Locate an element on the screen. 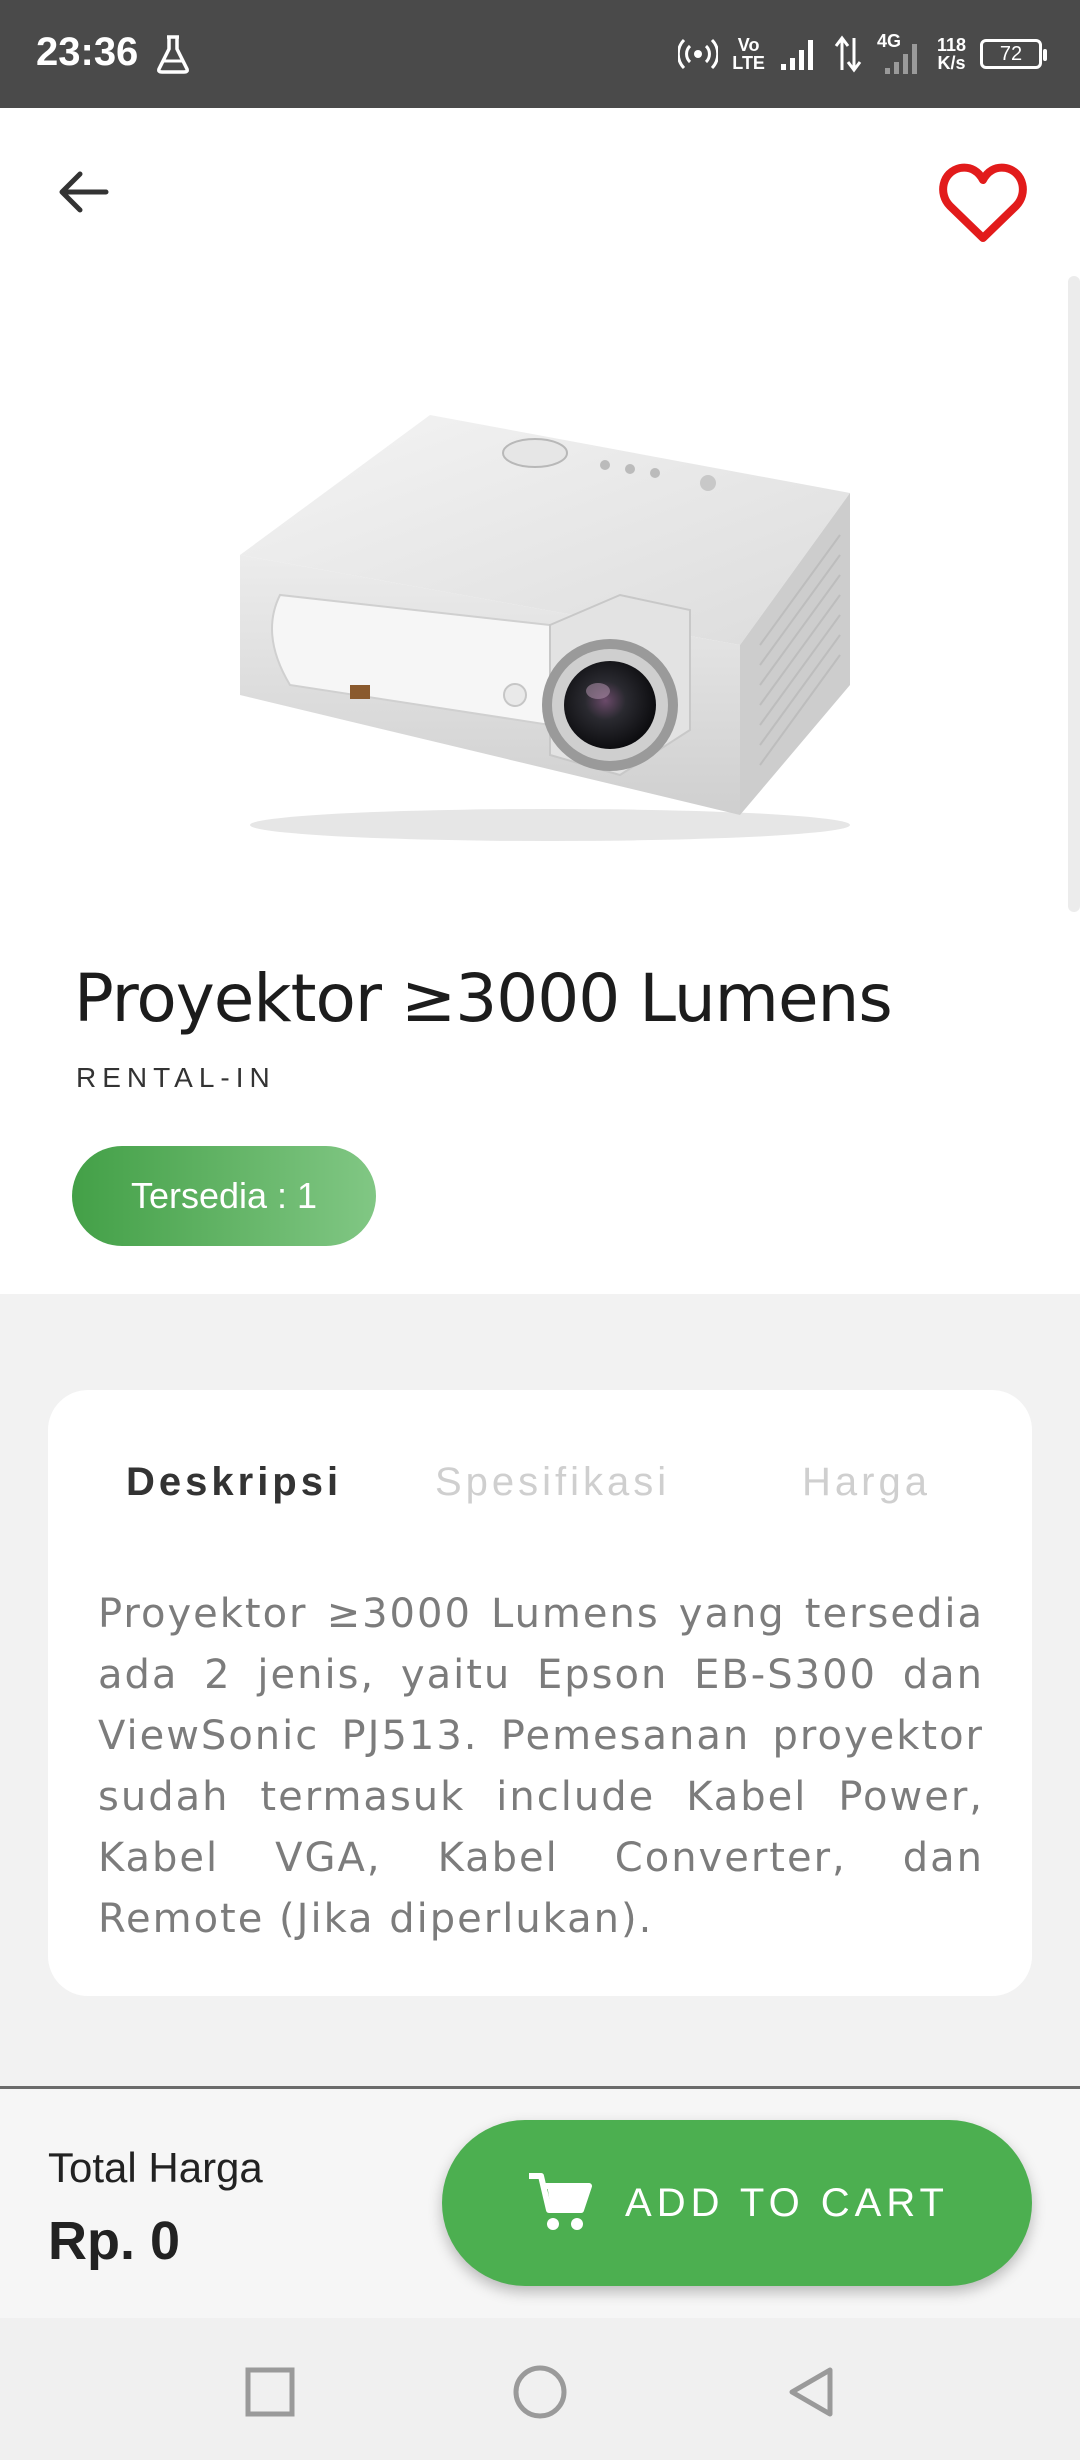 This screenshot has width=1080, height=2460. cart-icon is located at coordinates (561, 2201).